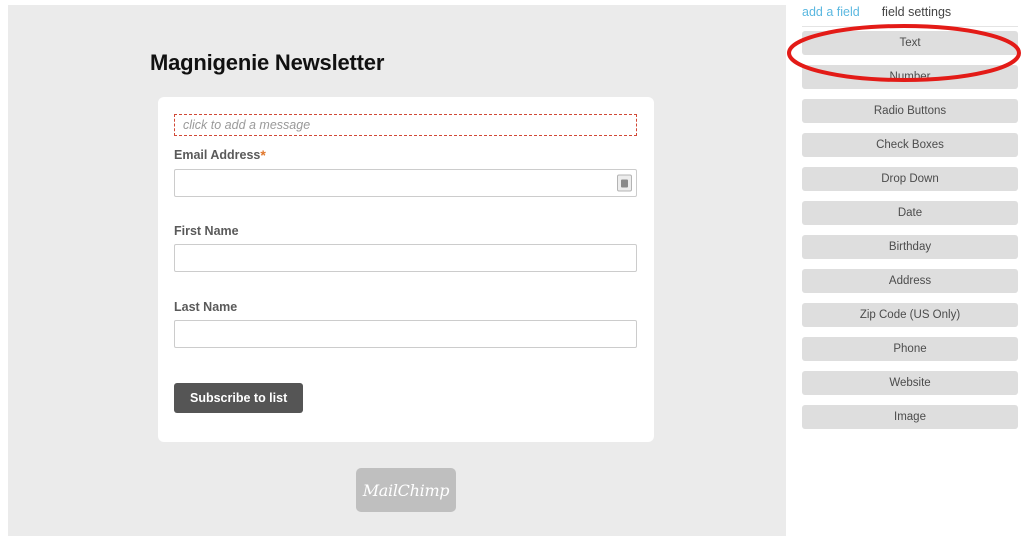  What do you see at coordinates (910, 77) in the screenshot?
I see `field-type-number: Number` at bounding box center [910, 77].